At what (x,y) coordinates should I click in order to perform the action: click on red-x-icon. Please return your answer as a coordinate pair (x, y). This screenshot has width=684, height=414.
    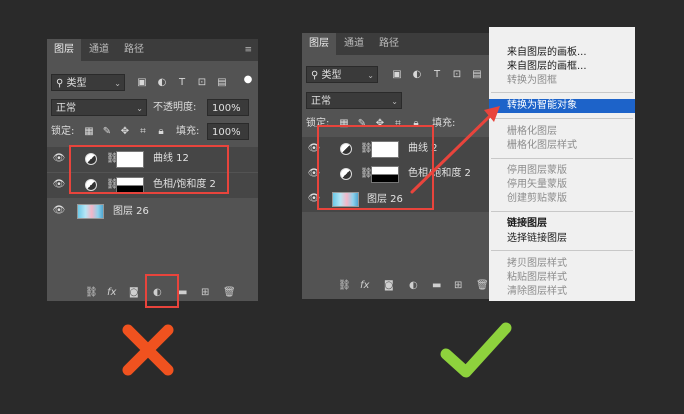
    Looking at the image, I should click on (148, 350).